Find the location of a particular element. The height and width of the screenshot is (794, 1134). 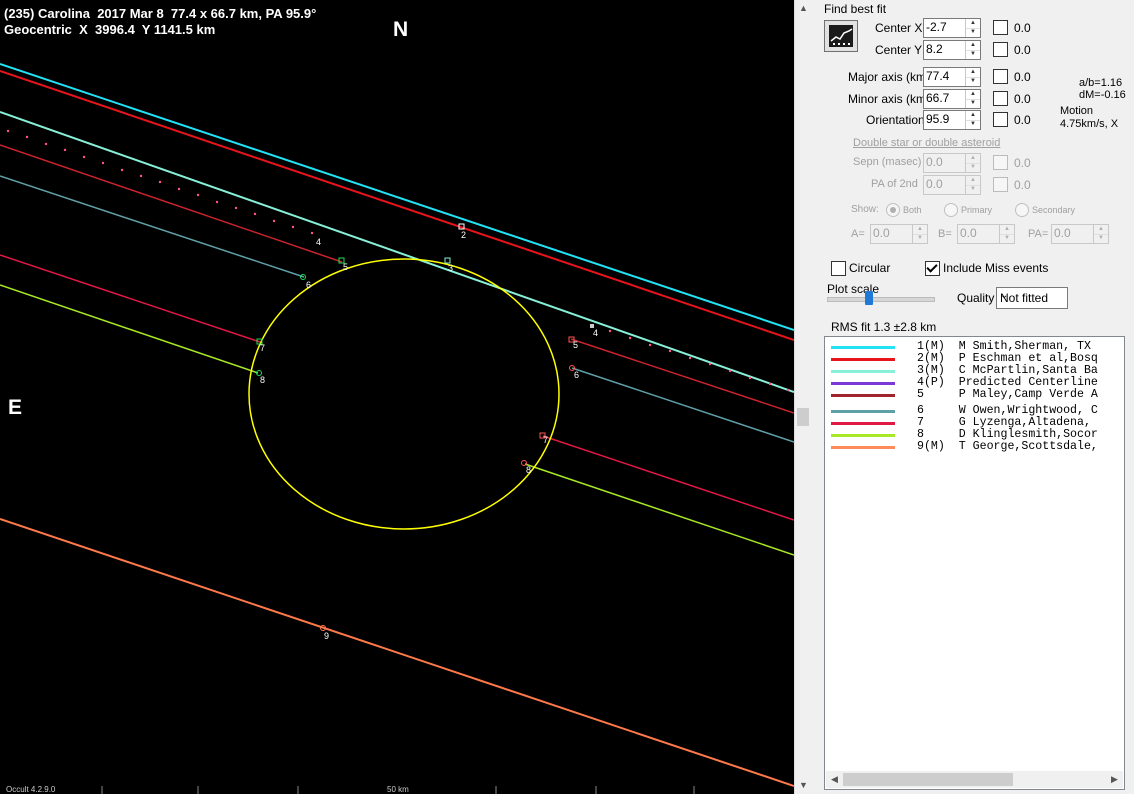

predicted-dots-west is located at coordinates (160, 182).